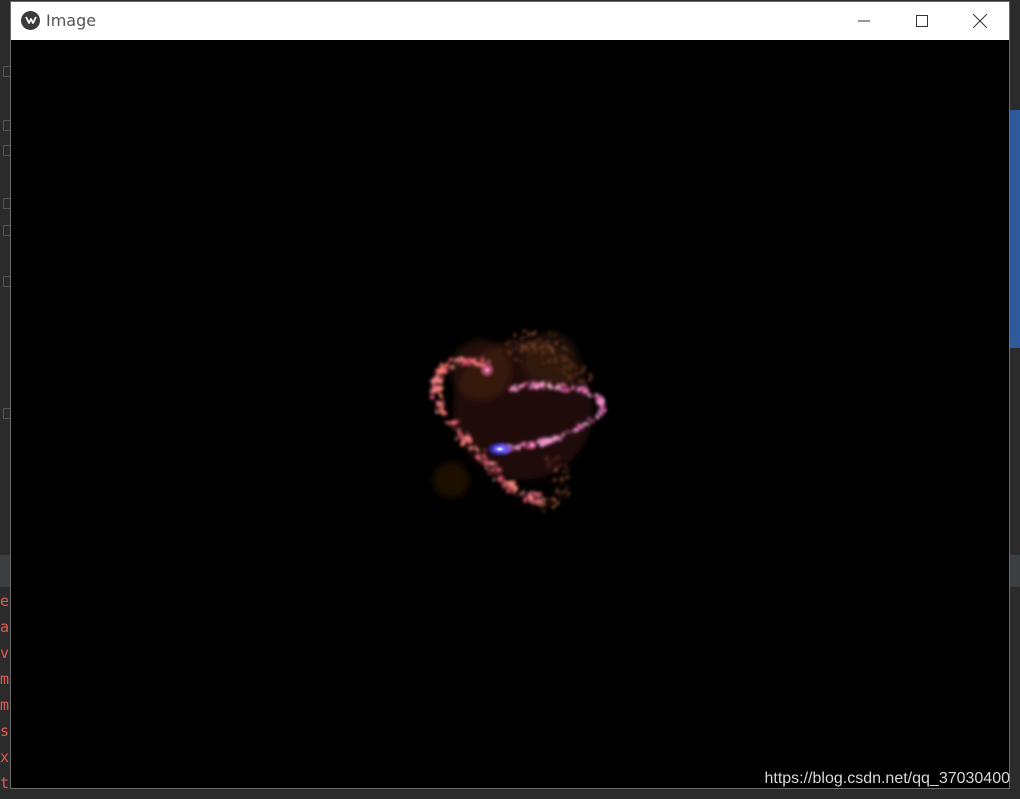  Describe the element at coordinates (500, 449) in the screenshot. I see `blue-core` at that location.